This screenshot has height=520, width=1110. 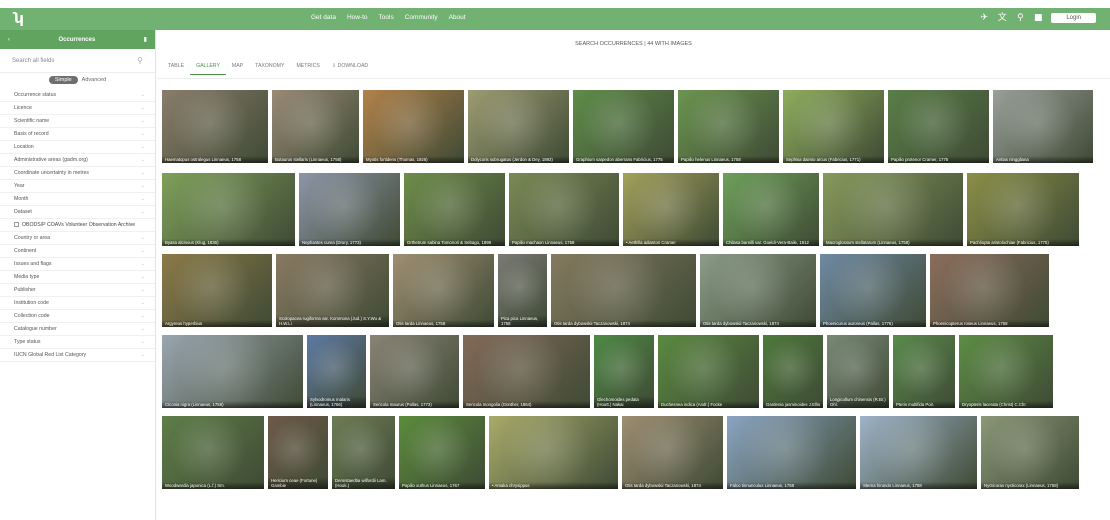 What do you see at coordinates (522, 290) in the screenshot?
I see `gallery-image: Pica pica Linnaeus, 1758` at bounding box center [522, 290].